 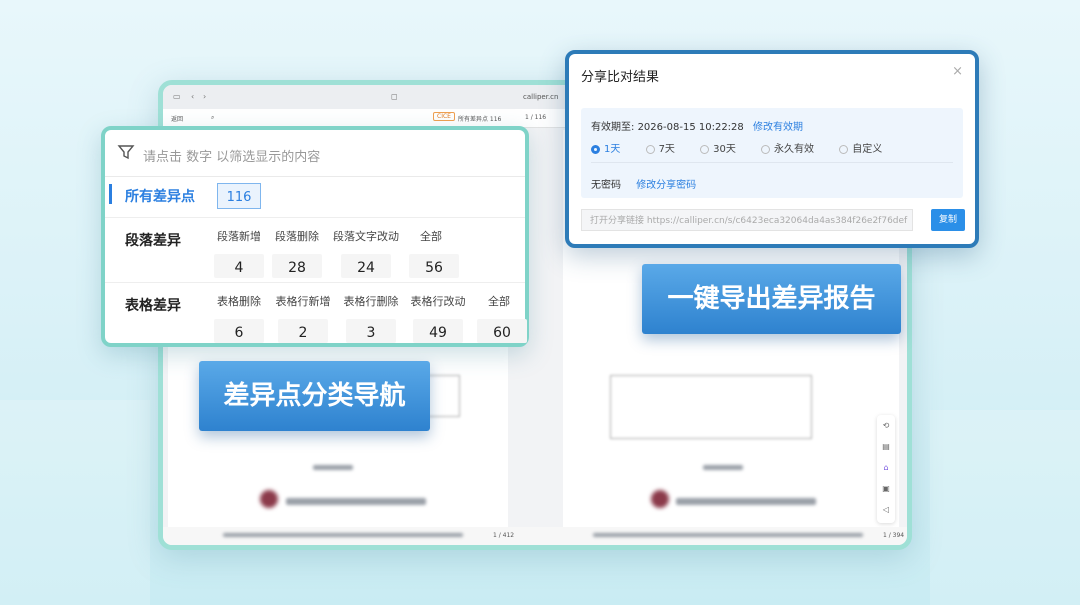 I want to click on option-permanent: 永久有效, so click(x=787, y=147).